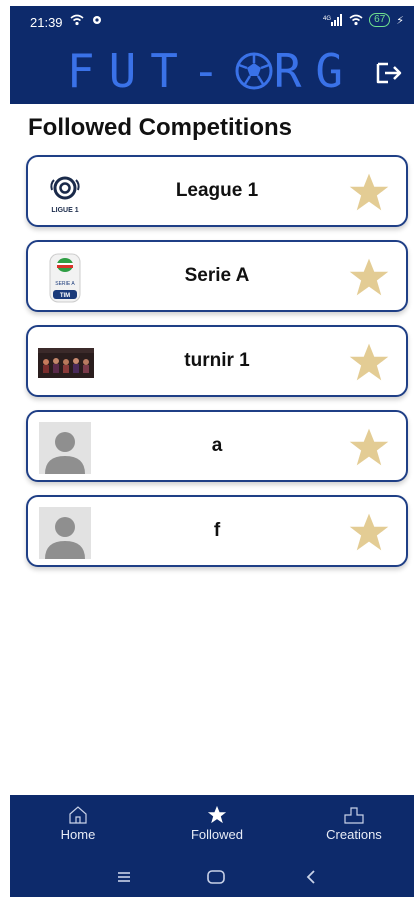  What do you see at coordinates (124, 877) in the screenshot?
I see `menu-icon` at bounding box center [124, 877].